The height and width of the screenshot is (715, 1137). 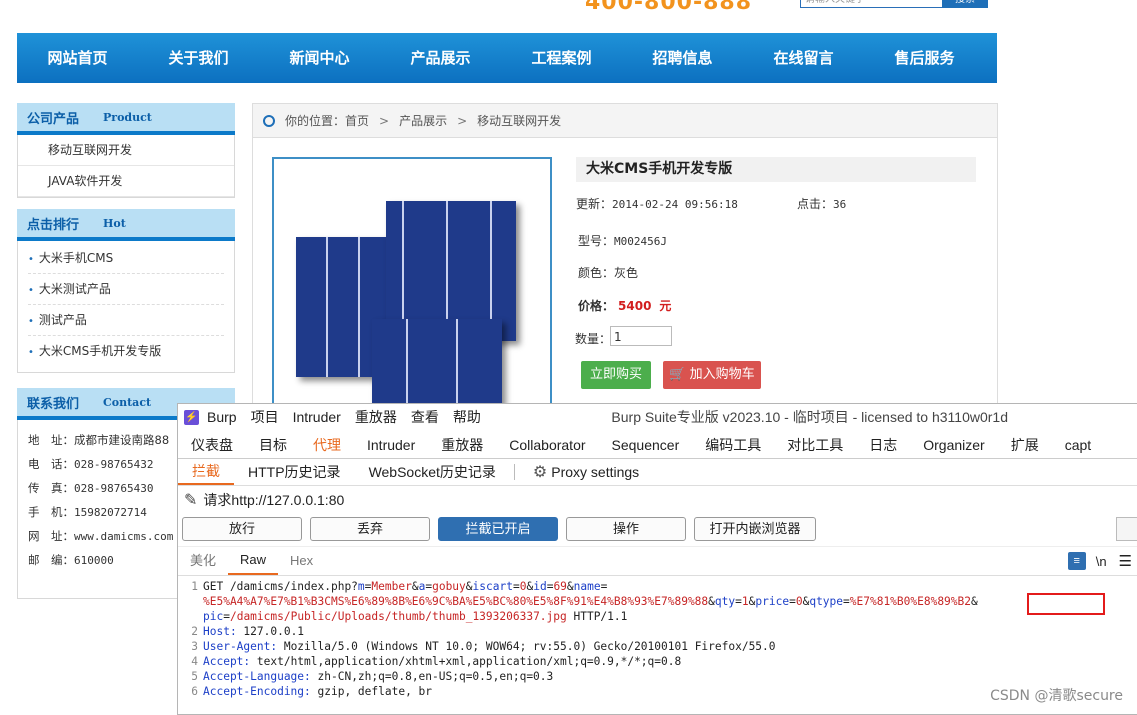 I want to click on products-box: 公司产品 Product 移动互联网开发 JAVA软件开发, so click(x=126, y=150).